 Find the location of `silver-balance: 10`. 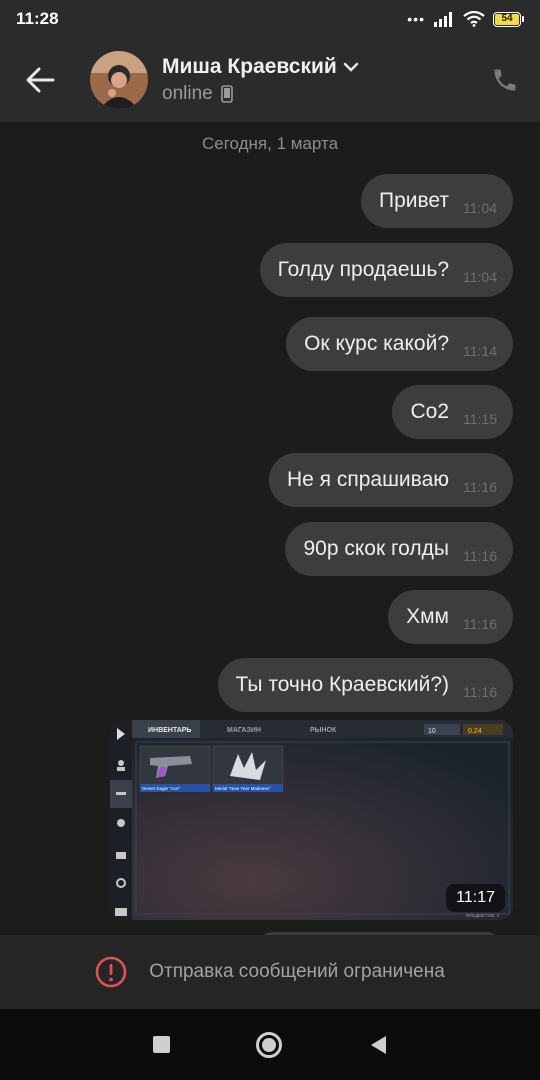

silver-balance: 10 is located at coordinates (432, 731).